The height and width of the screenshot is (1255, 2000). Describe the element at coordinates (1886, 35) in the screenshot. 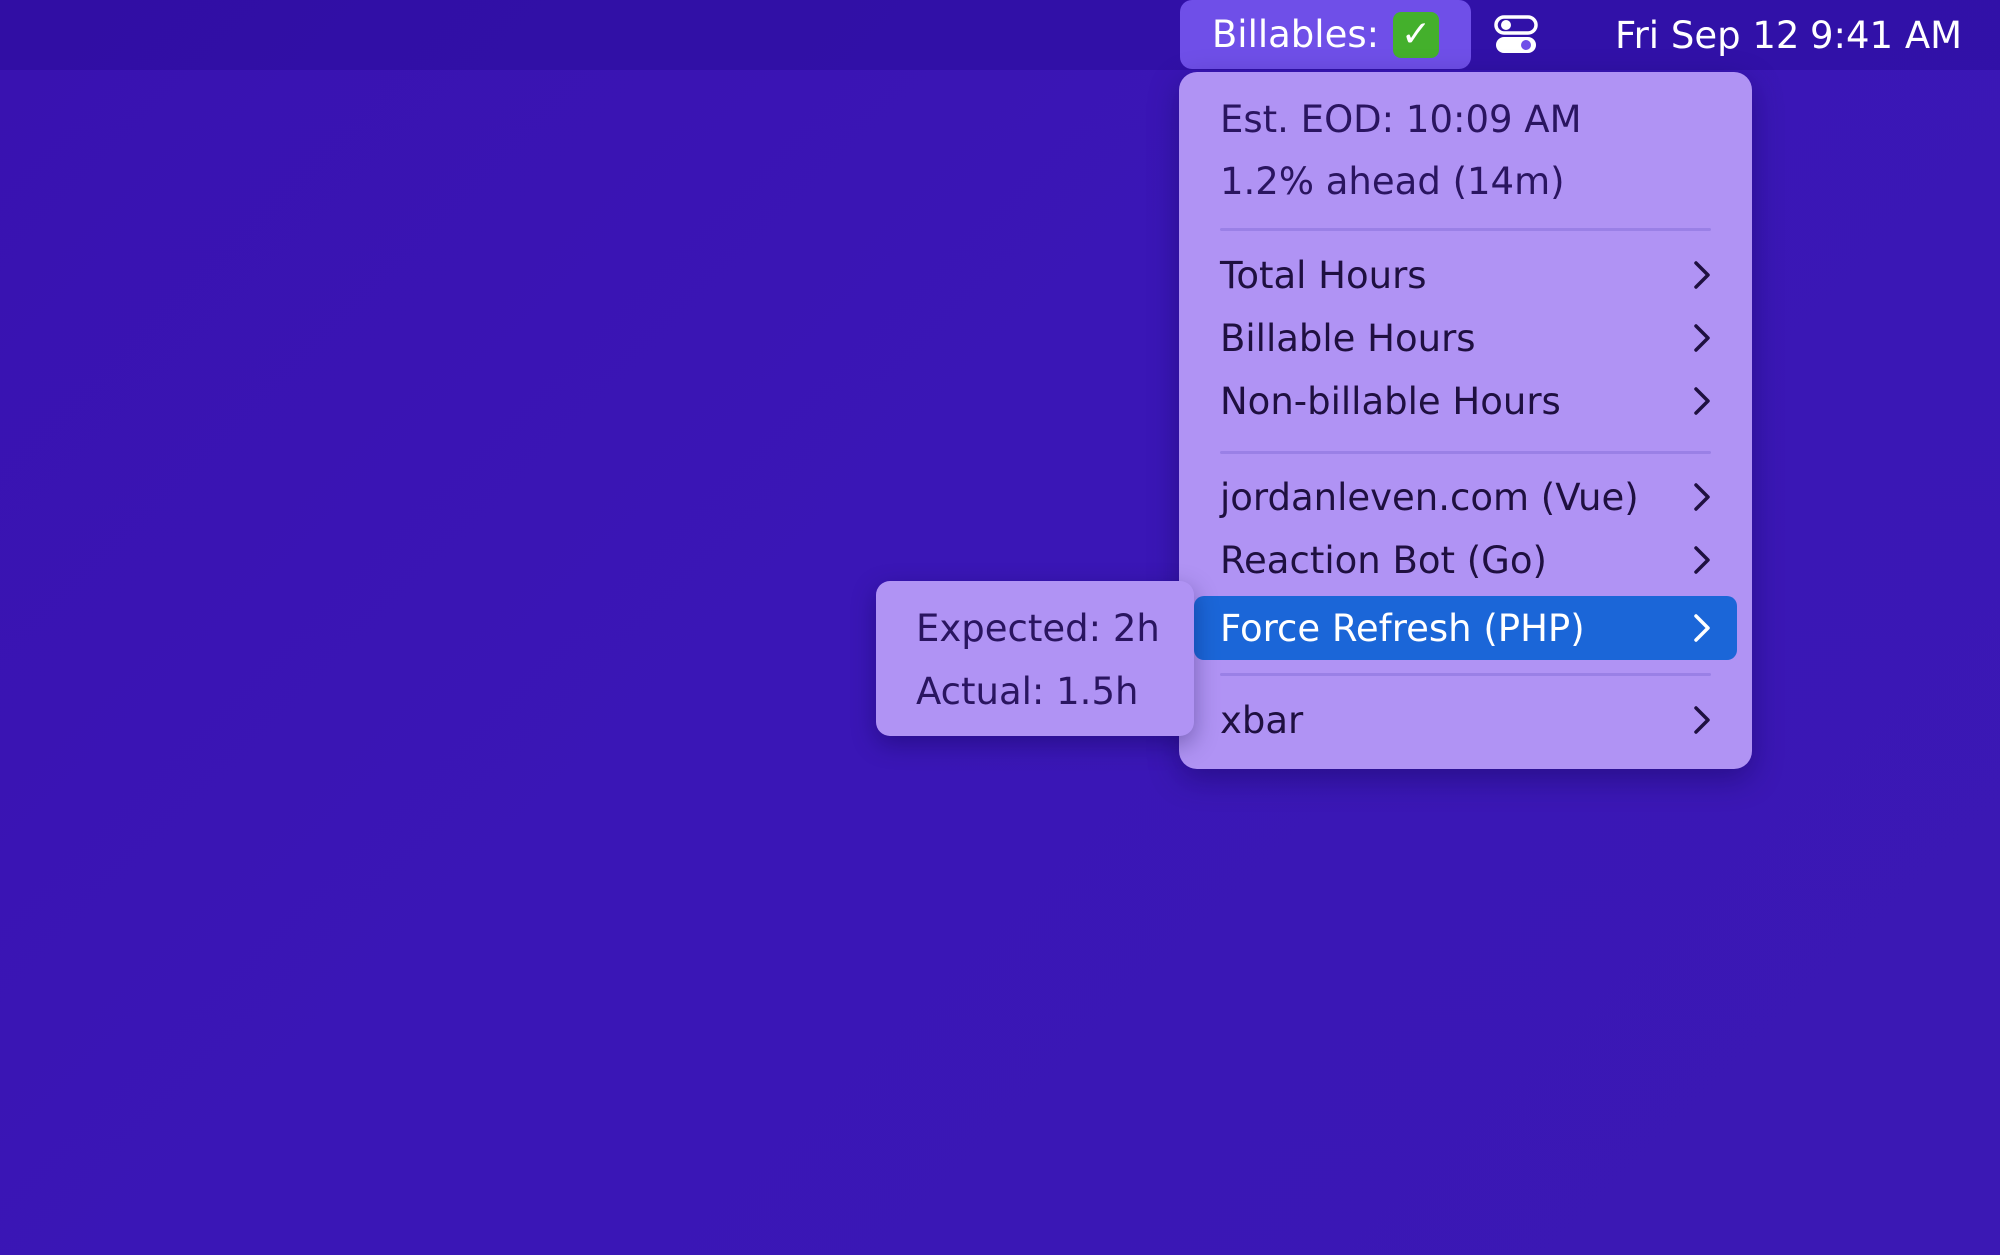

I see `menubar-time: 9:41 AM` at that location.